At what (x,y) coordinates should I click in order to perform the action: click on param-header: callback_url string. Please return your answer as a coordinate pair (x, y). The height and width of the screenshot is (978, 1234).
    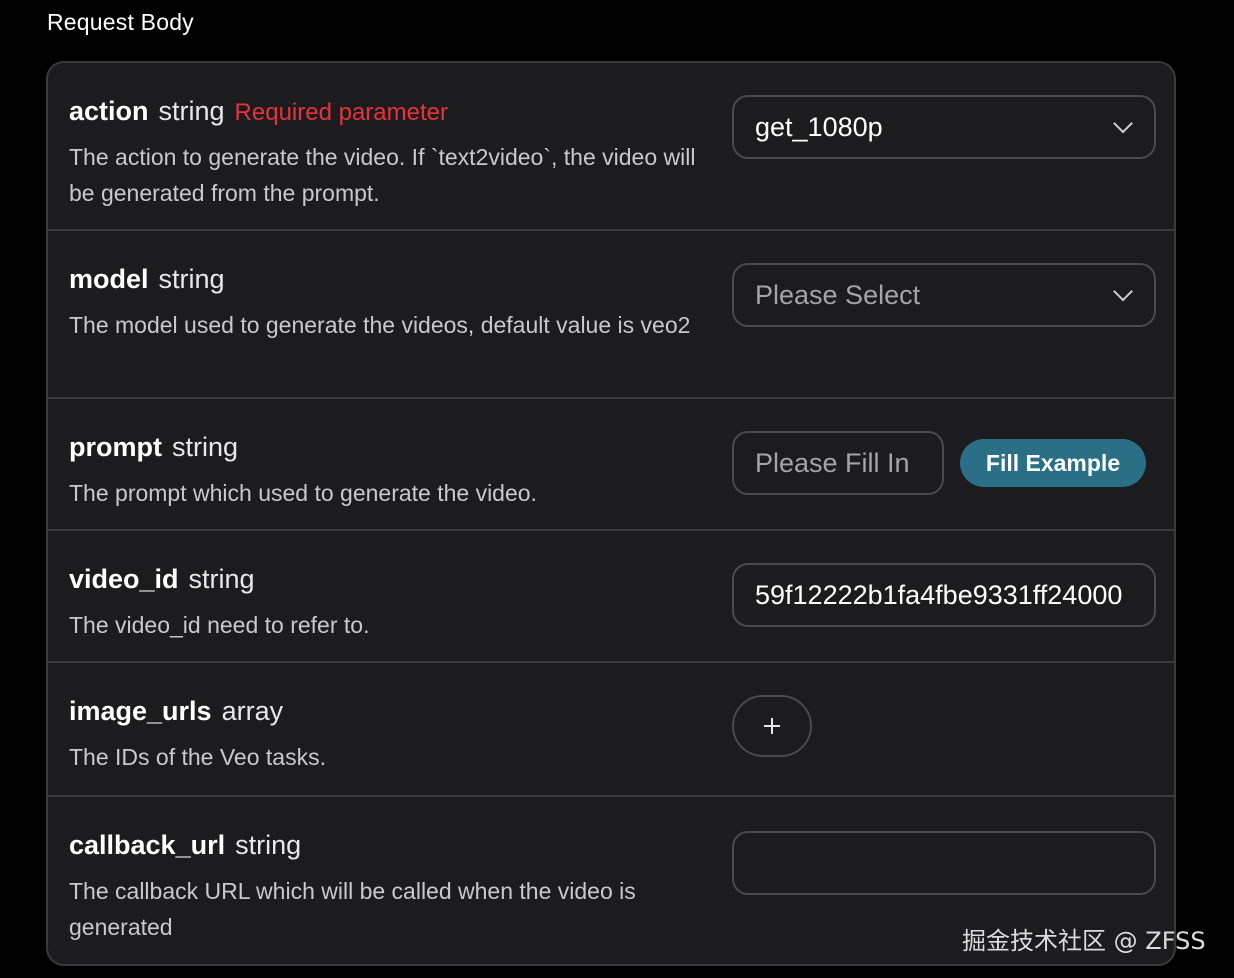
    Looking at the image, I should click on (185, 845).